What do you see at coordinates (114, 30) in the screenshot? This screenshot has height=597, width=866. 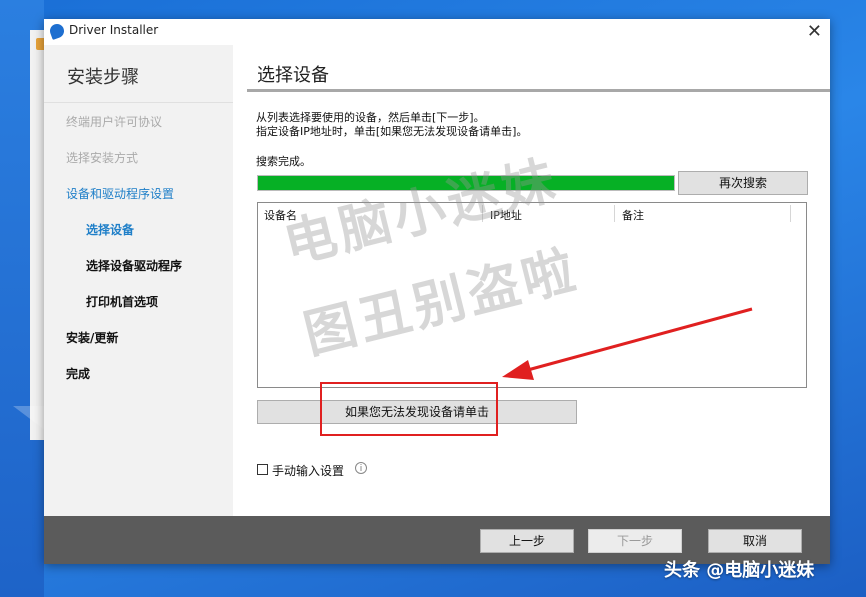 I see `window-title: Driver Installer` at bounding box center [114, 30].